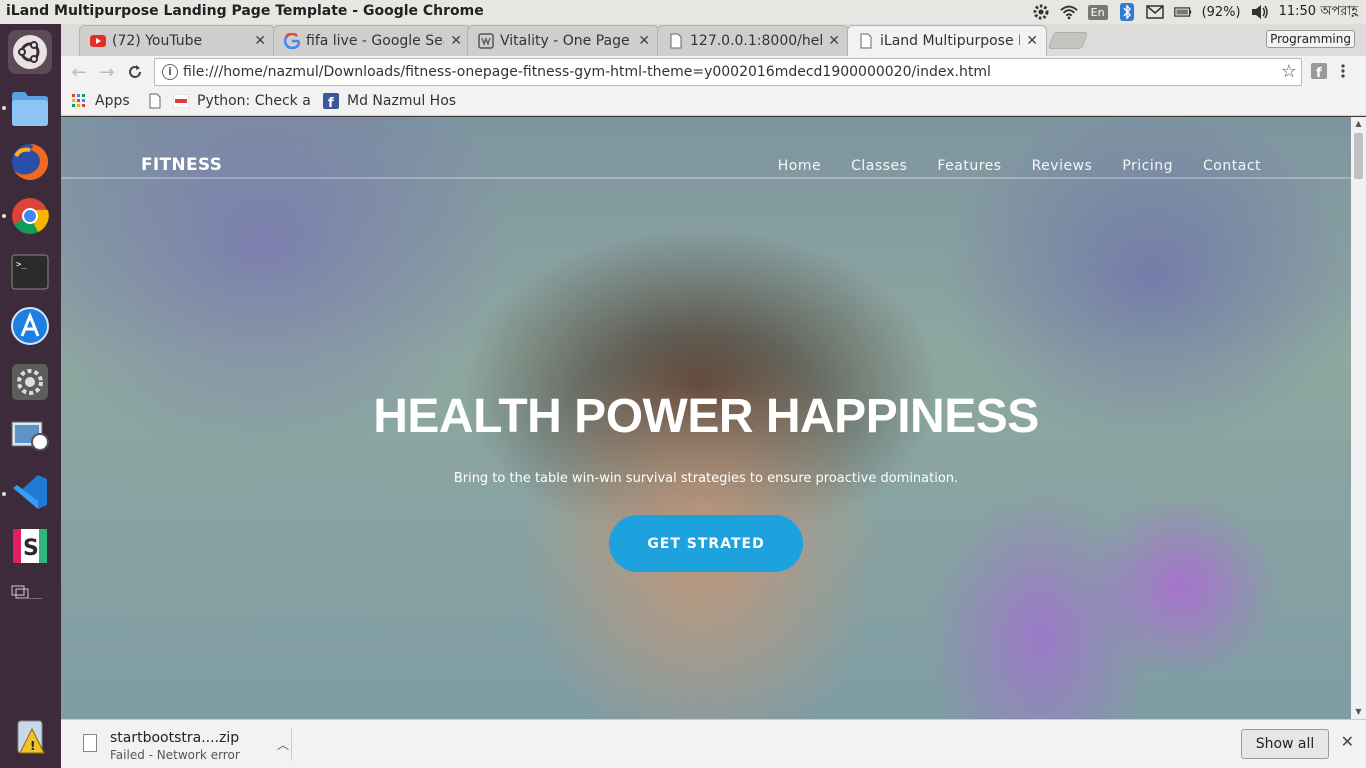 Image resolution: width=1366 pixels, height=768 pixels. Describe the element at coordinates (402, 101) in the screenshot. I see `bookmark-label: Md Nazmul Hos` at that location.